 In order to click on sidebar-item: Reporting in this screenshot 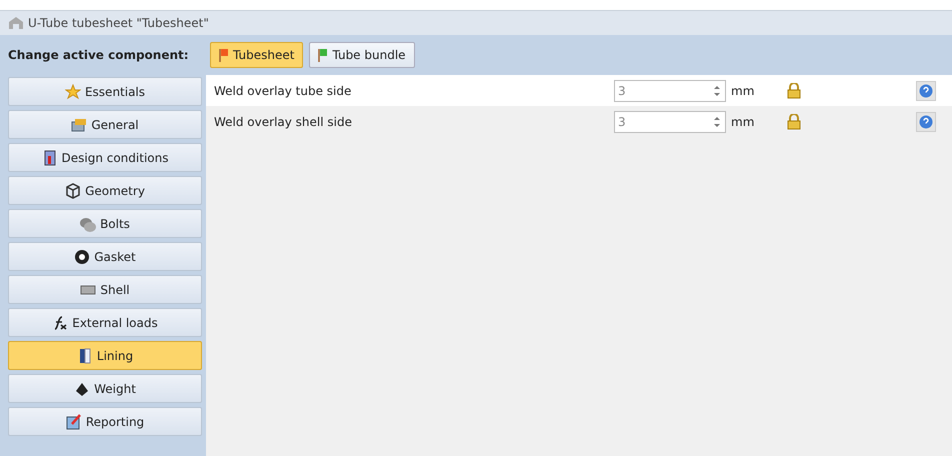, I will do `click(105, 421)`.